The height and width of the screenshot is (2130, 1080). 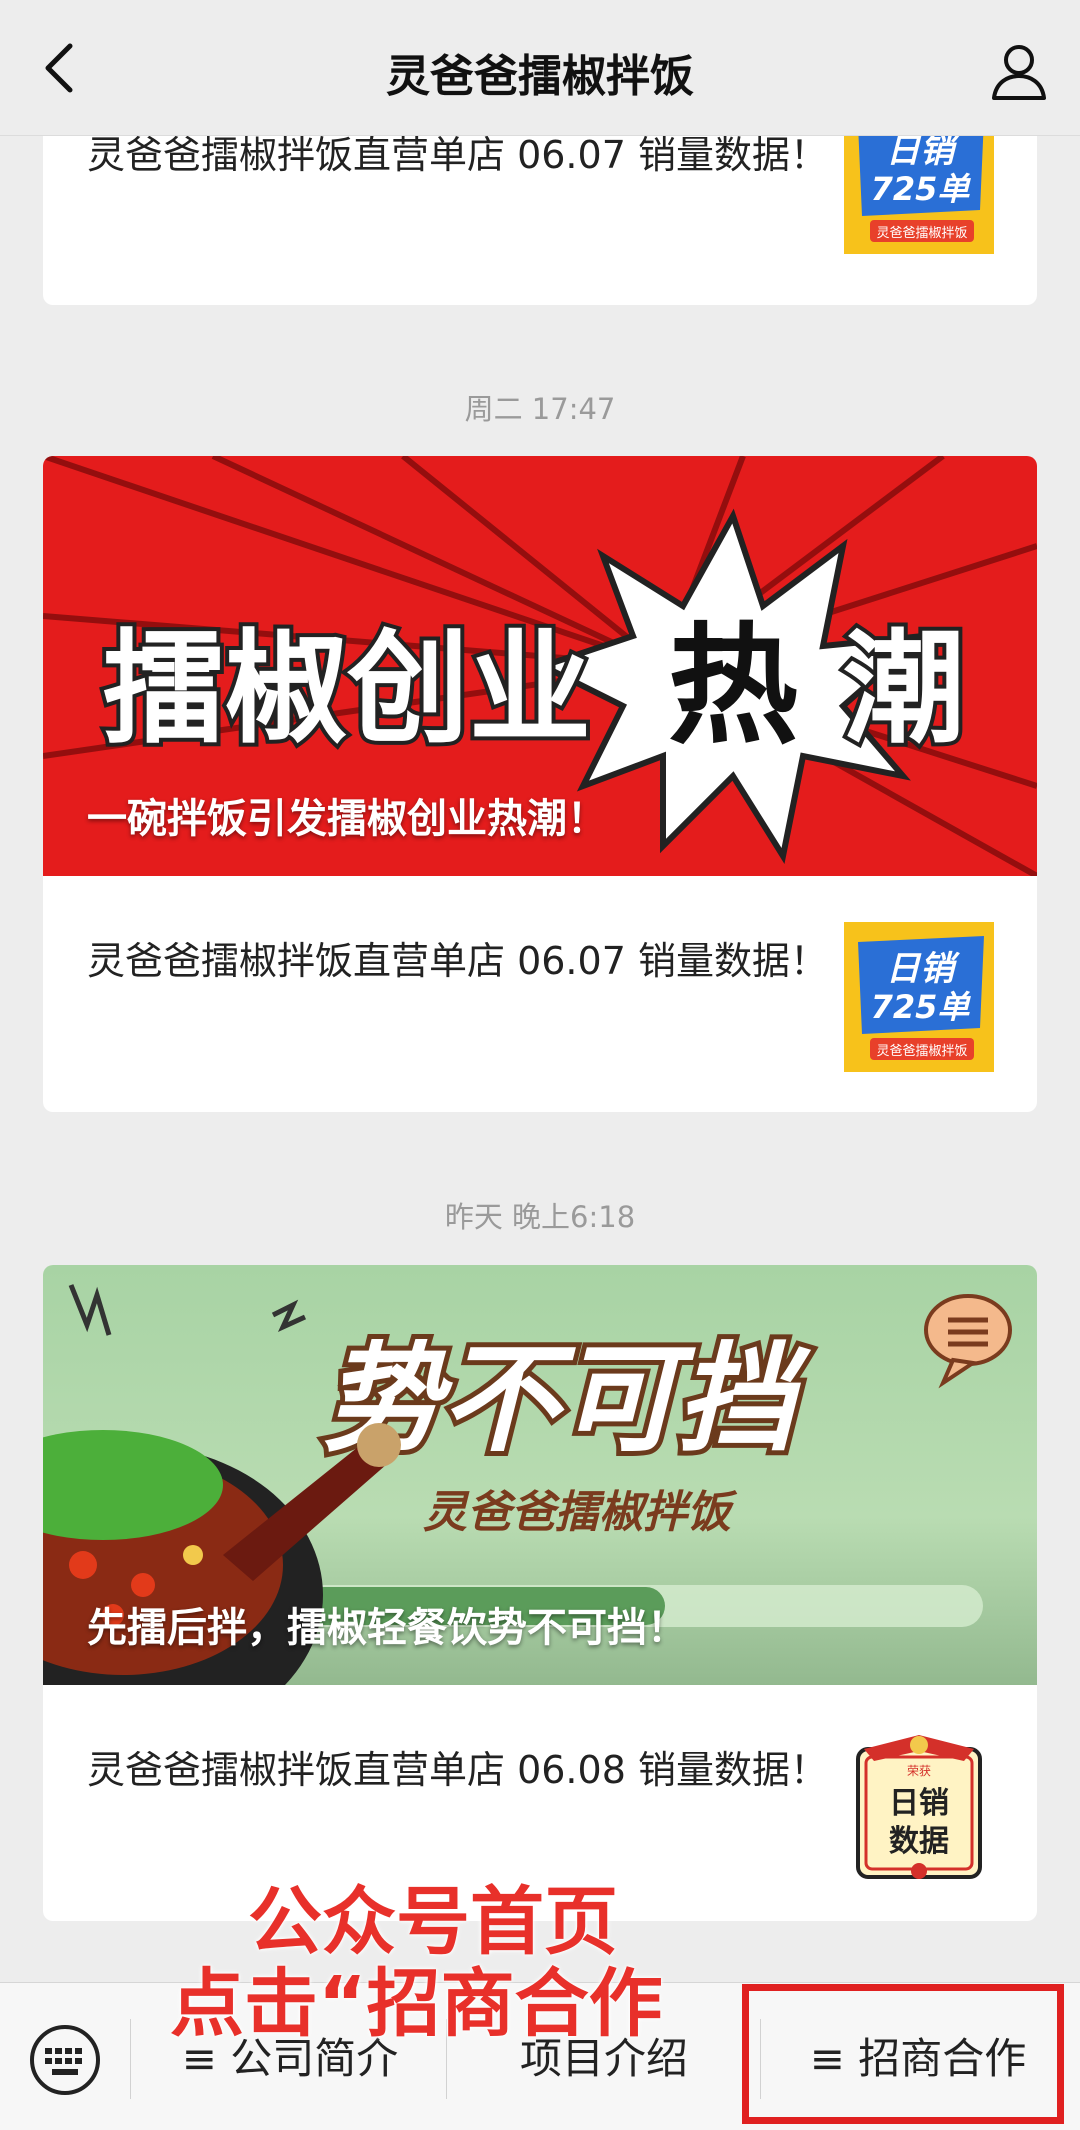 I want to click on article-thumbnail: 荣获 日销 数据, so click(x=919, y=1806).